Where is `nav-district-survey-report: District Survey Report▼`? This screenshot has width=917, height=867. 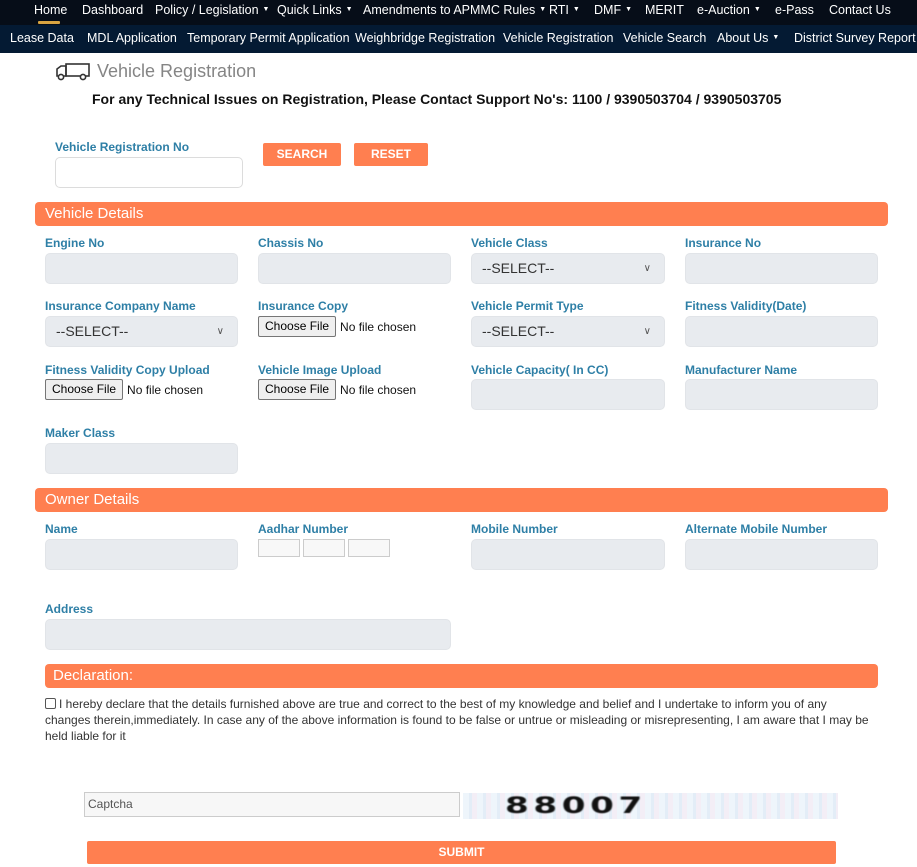 nav-district-survey-report: District Survey Report▼ is located at coordinates (855, 39).